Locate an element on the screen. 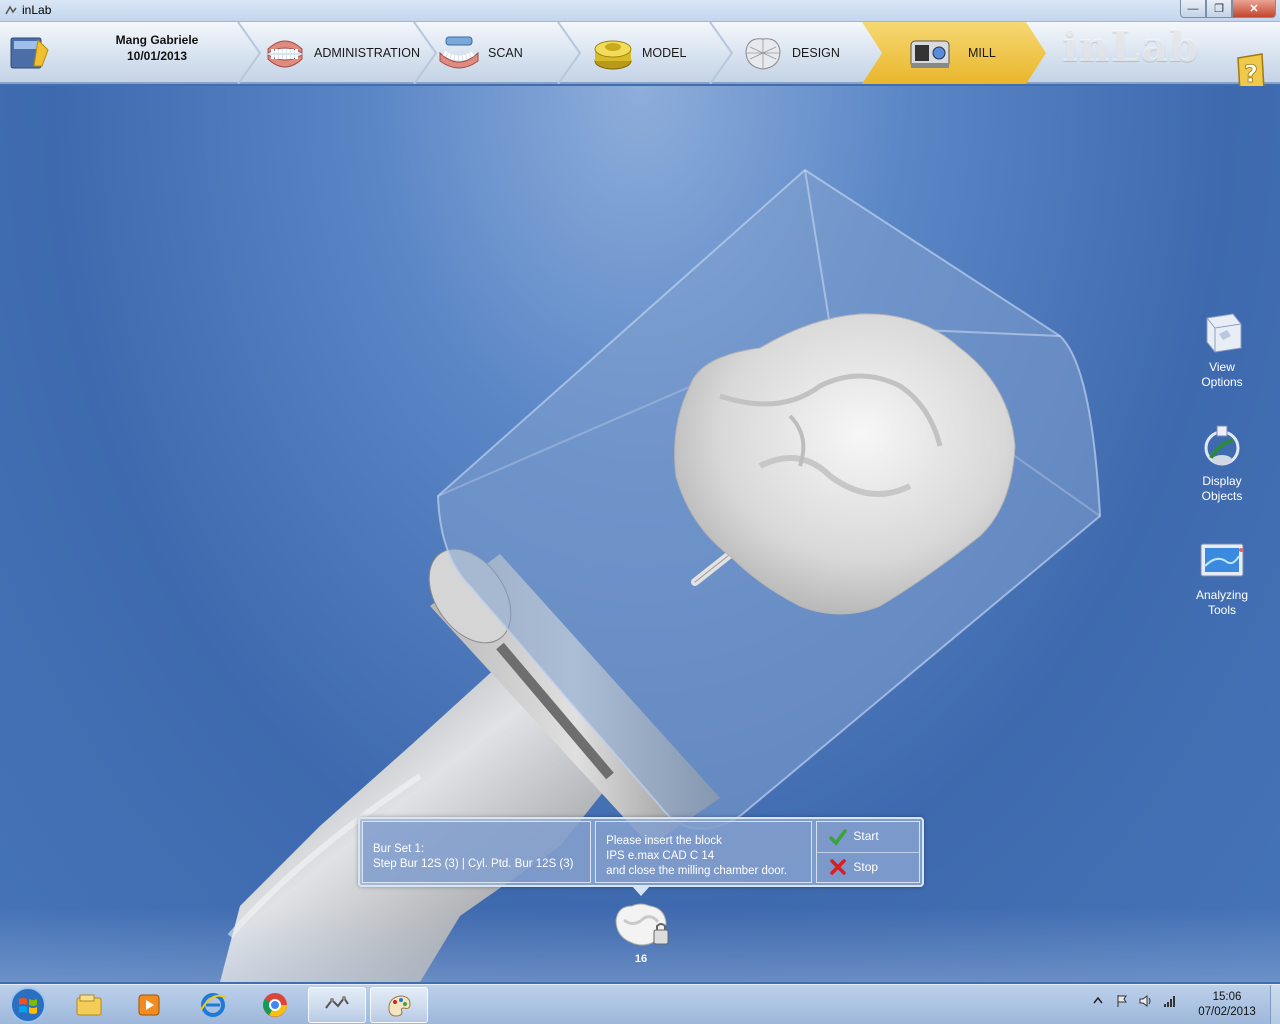 The image size is (1280, 1024). milling-machine-icon is located at coordinates (930, 53).